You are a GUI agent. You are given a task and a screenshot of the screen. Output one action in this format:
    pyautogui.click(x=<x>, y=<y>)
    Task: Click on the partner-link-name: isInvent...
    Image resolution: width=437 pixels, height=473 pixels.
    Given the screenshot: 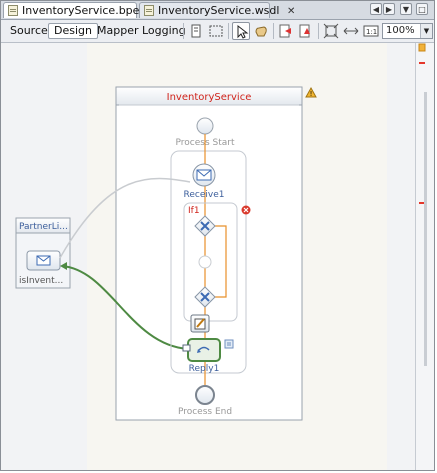 What is the action you would take?
    pyautogui.click(x=41, y=281)
    